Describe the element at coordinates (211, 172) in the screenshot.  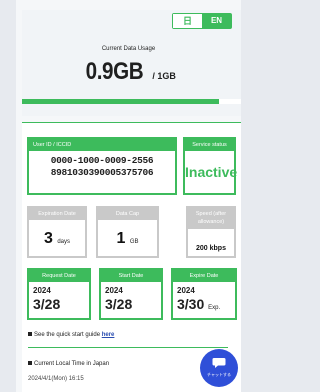
I see `service-status-value: Inactive` at that location.